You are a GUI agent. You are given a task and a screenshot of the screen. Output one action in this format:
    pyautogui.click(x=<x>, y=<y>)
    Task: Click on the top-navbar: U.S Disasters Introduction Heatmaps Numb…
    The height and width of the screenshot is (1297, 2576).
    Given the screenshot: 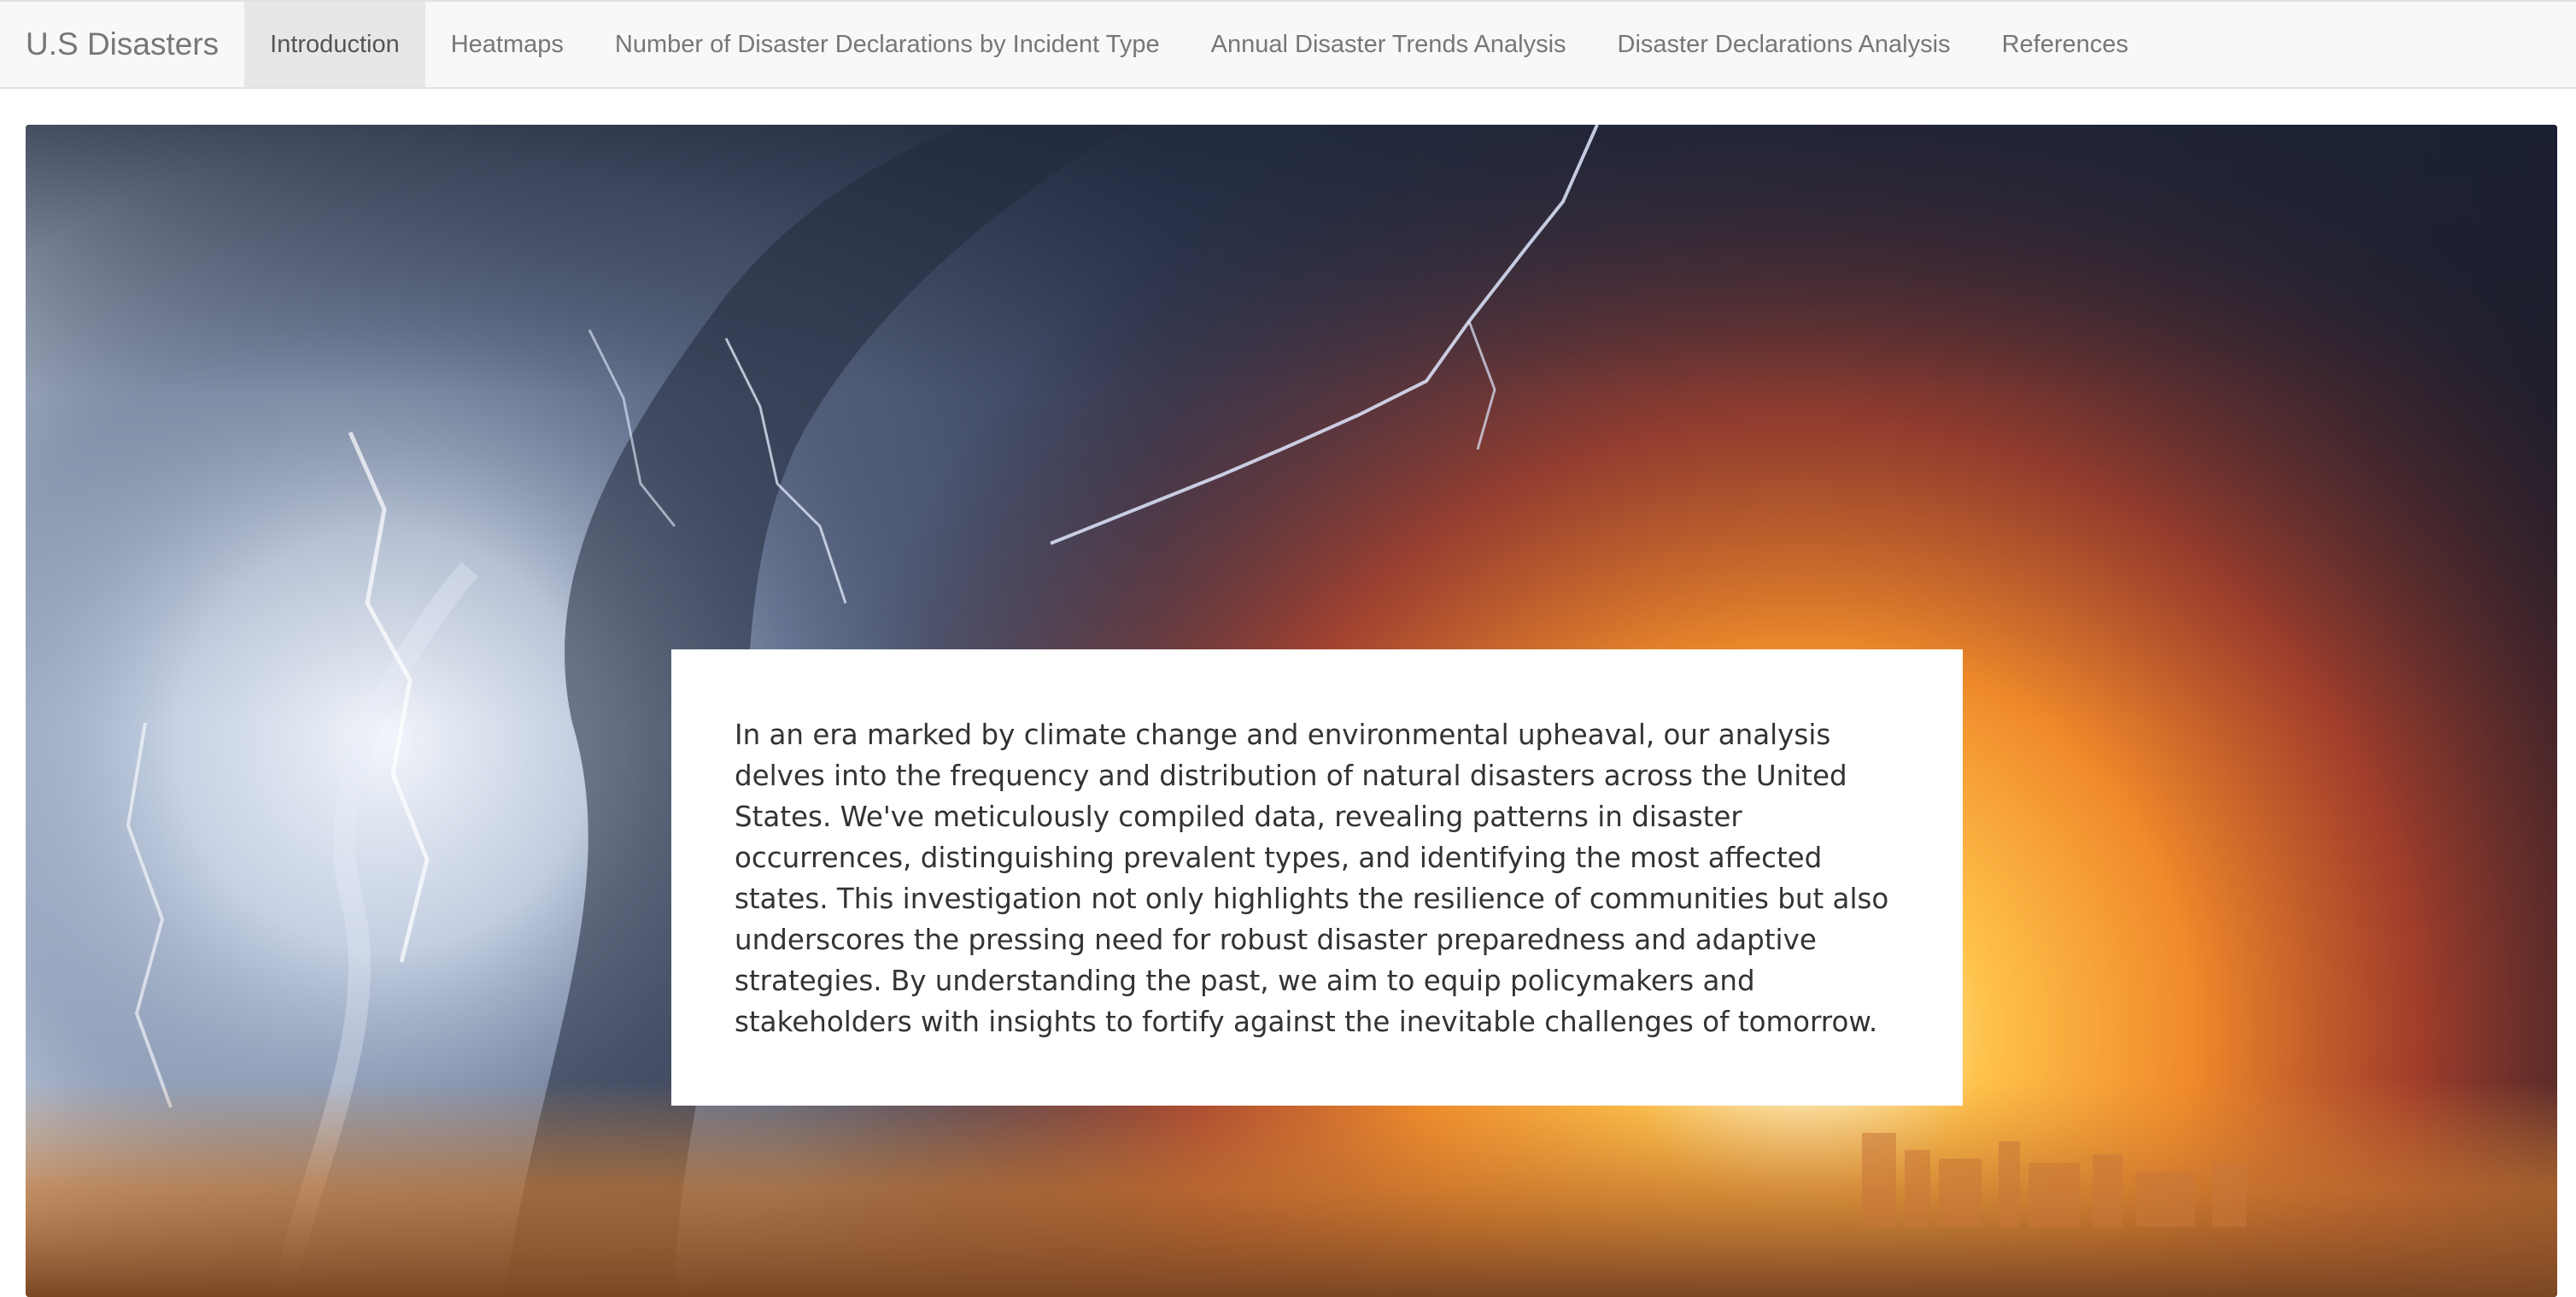 What is the action you would take?
    pyautogui.click(x=1288, y=44)
    